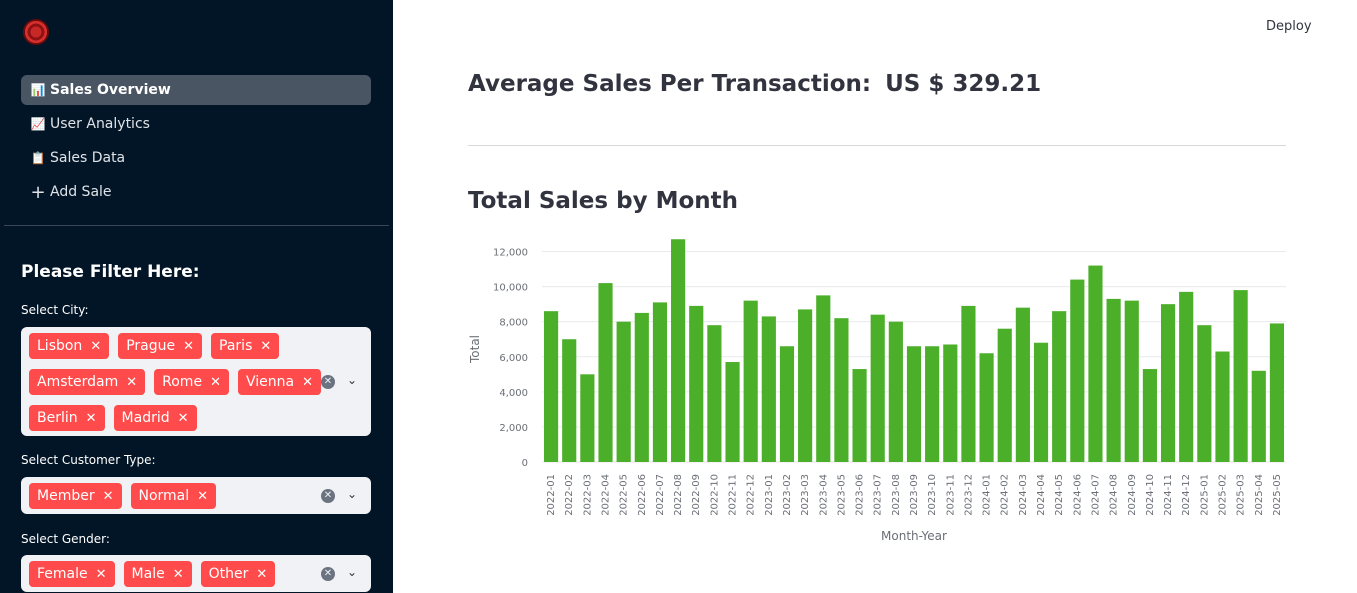  What do you see at coordinates (196, 124) in the screenshot?
I see `nav-item-user-analytics: 📈 User Analytics` at bounding box center [196, 124].